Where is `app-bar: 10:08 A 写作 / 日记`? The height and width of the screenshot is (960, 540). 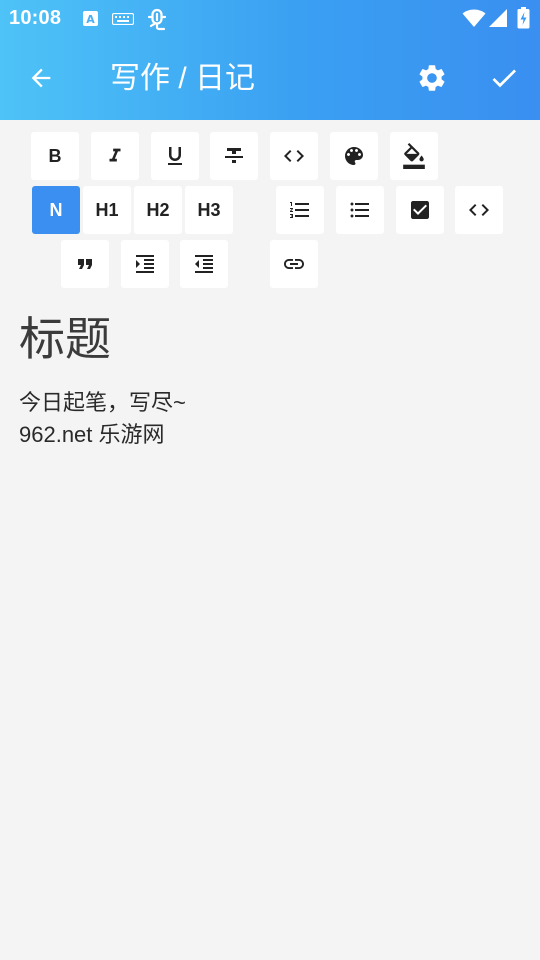 app-bar: 10:08 A 写作 / 日记 is located at coordinates (270, 60).